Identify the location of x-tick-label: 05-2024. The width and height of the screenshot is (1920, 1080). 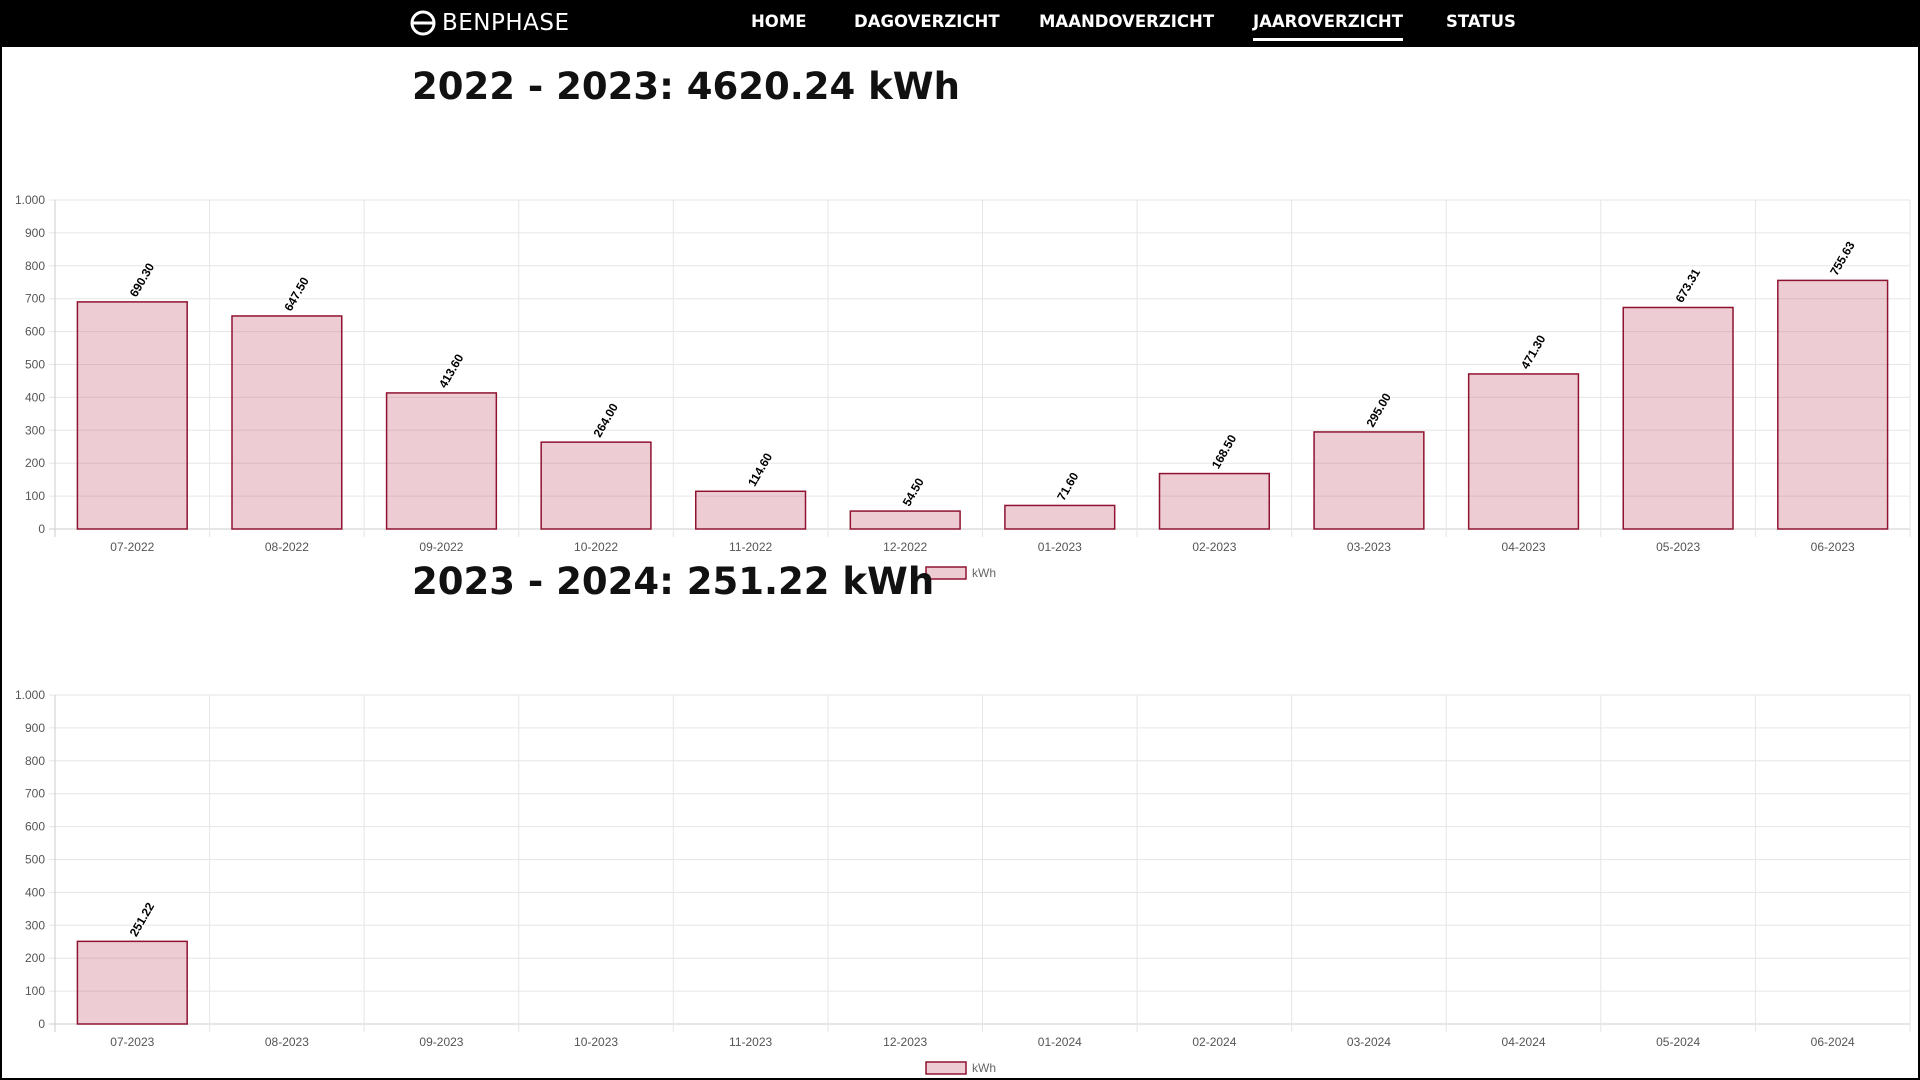
(1678, 1042).